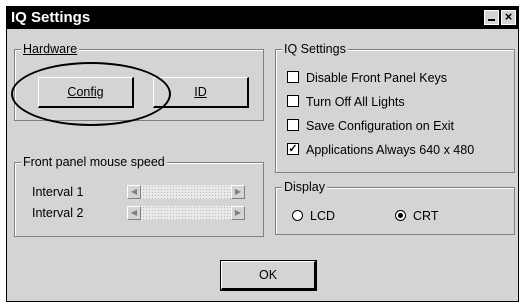 The width and height of the screenshot is (524, 306). I want to click on crt-radio, so click(400, 215).